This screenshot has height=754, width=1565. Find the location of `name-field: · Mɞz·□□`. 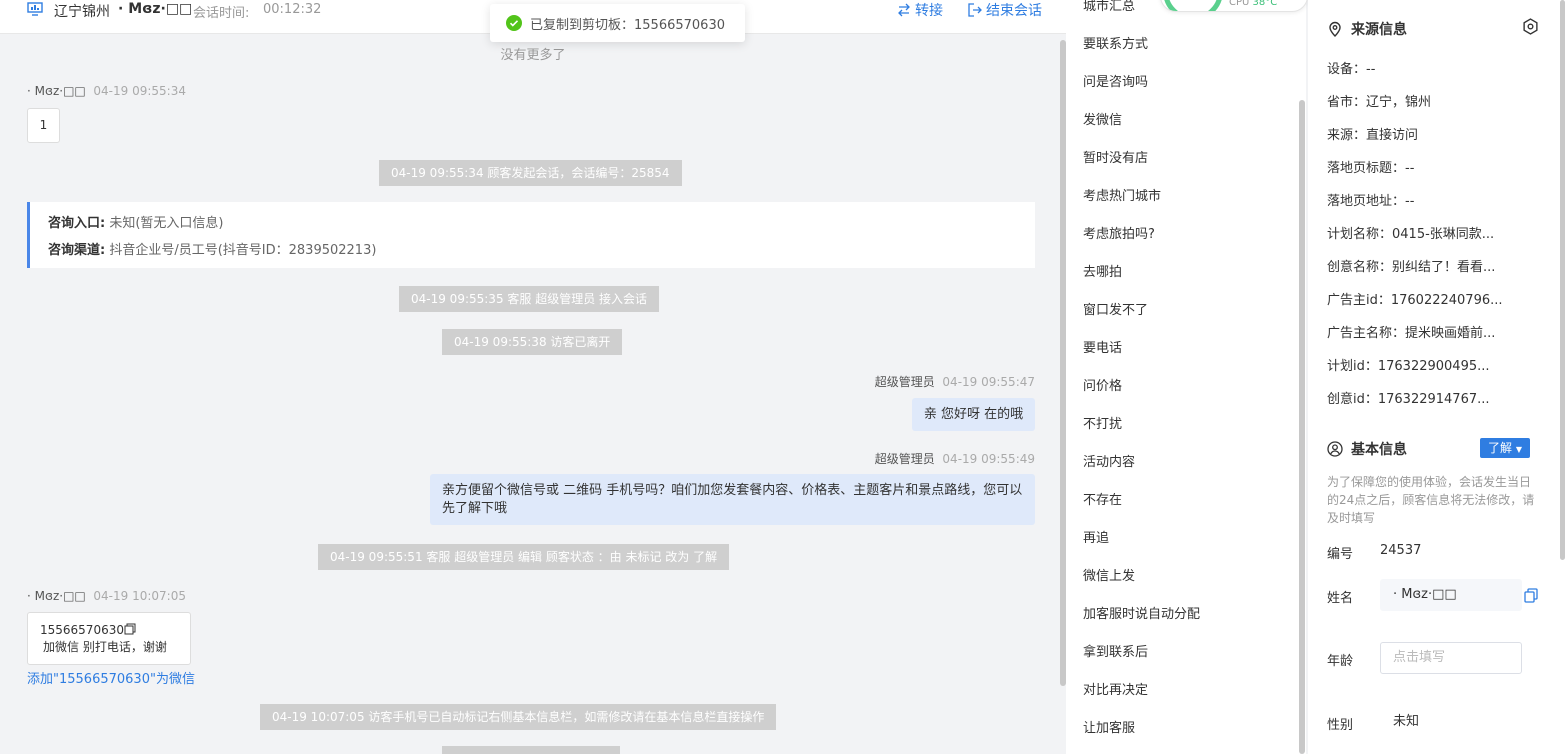

name-field: · Mɞz·□□ is located at coordinates (1451, 595).